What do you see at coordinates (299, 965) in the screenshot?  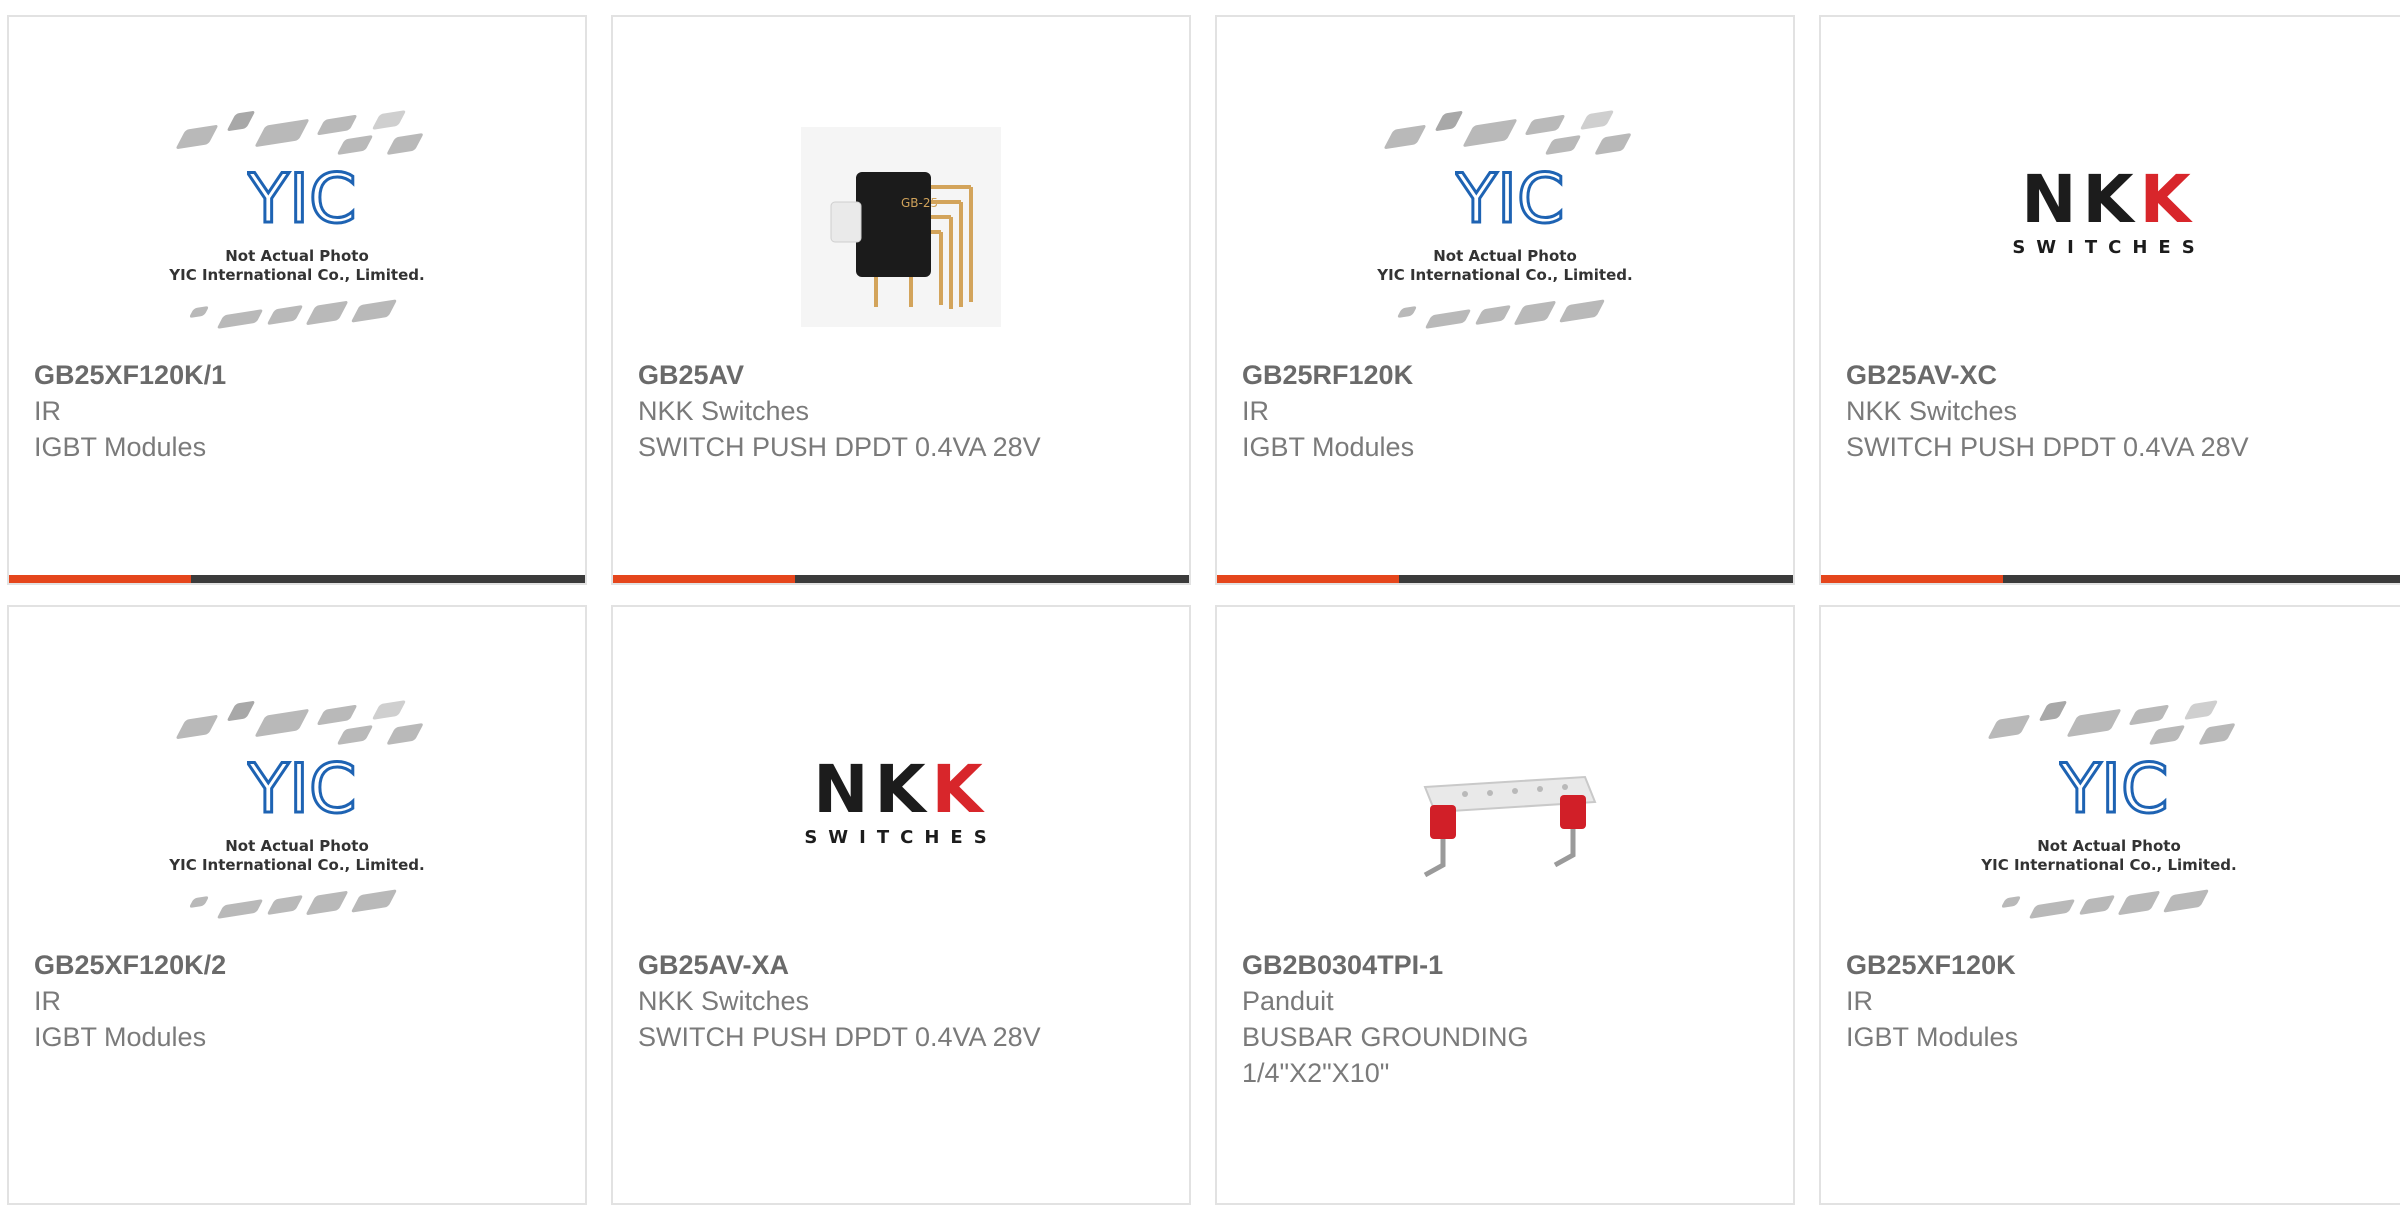 I see `part-number: GB25XF120K/2` at bounding box center [299, 965].